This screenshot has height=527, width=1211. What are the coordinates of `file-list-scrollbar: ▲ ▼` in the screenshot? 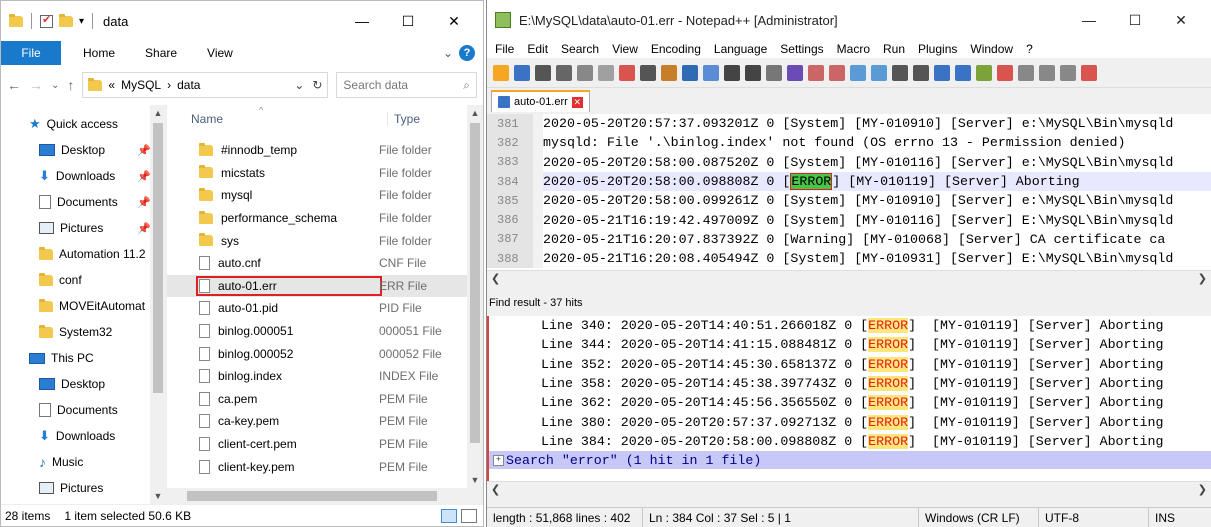 It's located at (475, 296).